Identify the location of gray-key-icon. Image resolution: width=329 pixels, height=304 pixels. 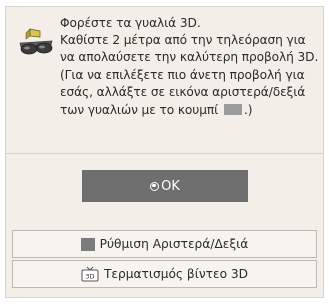
(232, 109).